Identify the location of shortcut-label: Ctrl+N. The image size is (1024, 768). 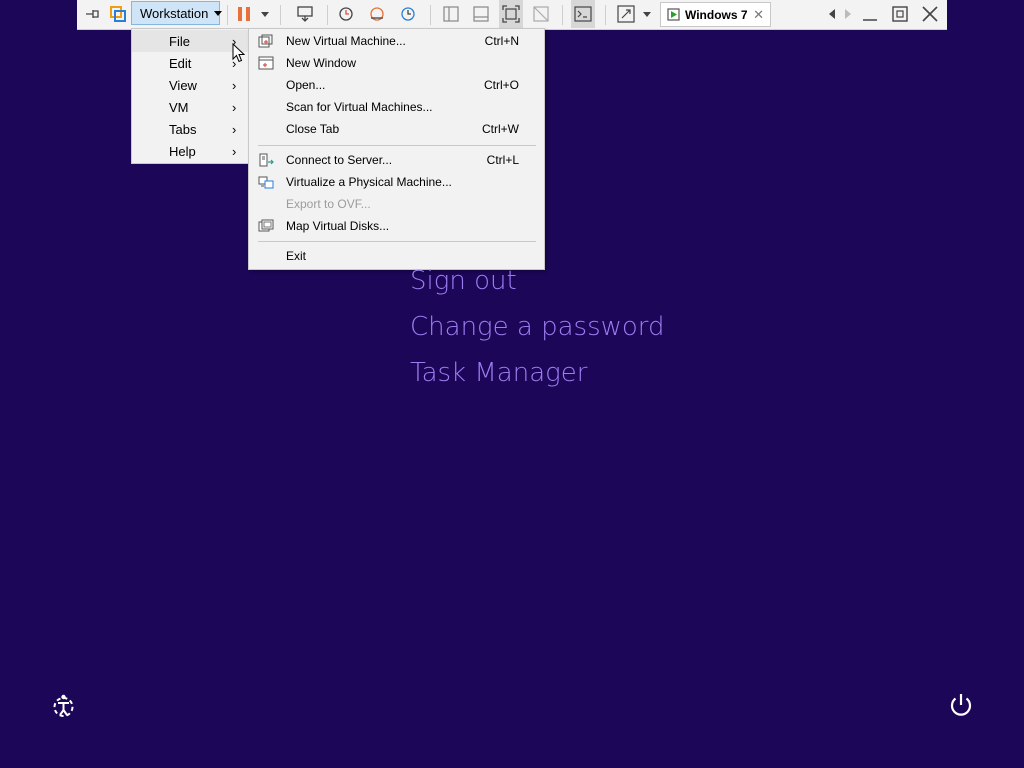
(501, 41).